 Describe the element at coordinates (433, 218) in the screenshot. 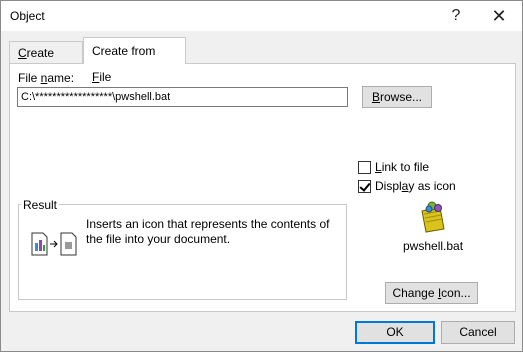

I see `batch-file-icon` at that location.